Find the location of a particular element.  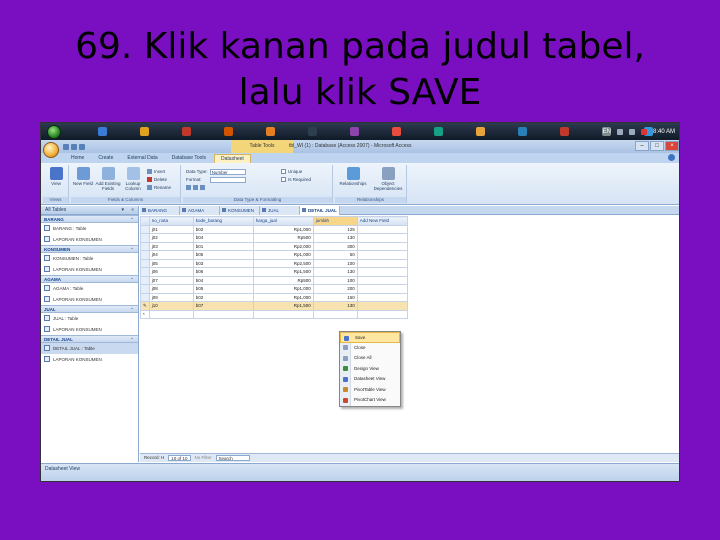

object-dependencies-button: Object Dependencies is located at coordinates (388, 179).